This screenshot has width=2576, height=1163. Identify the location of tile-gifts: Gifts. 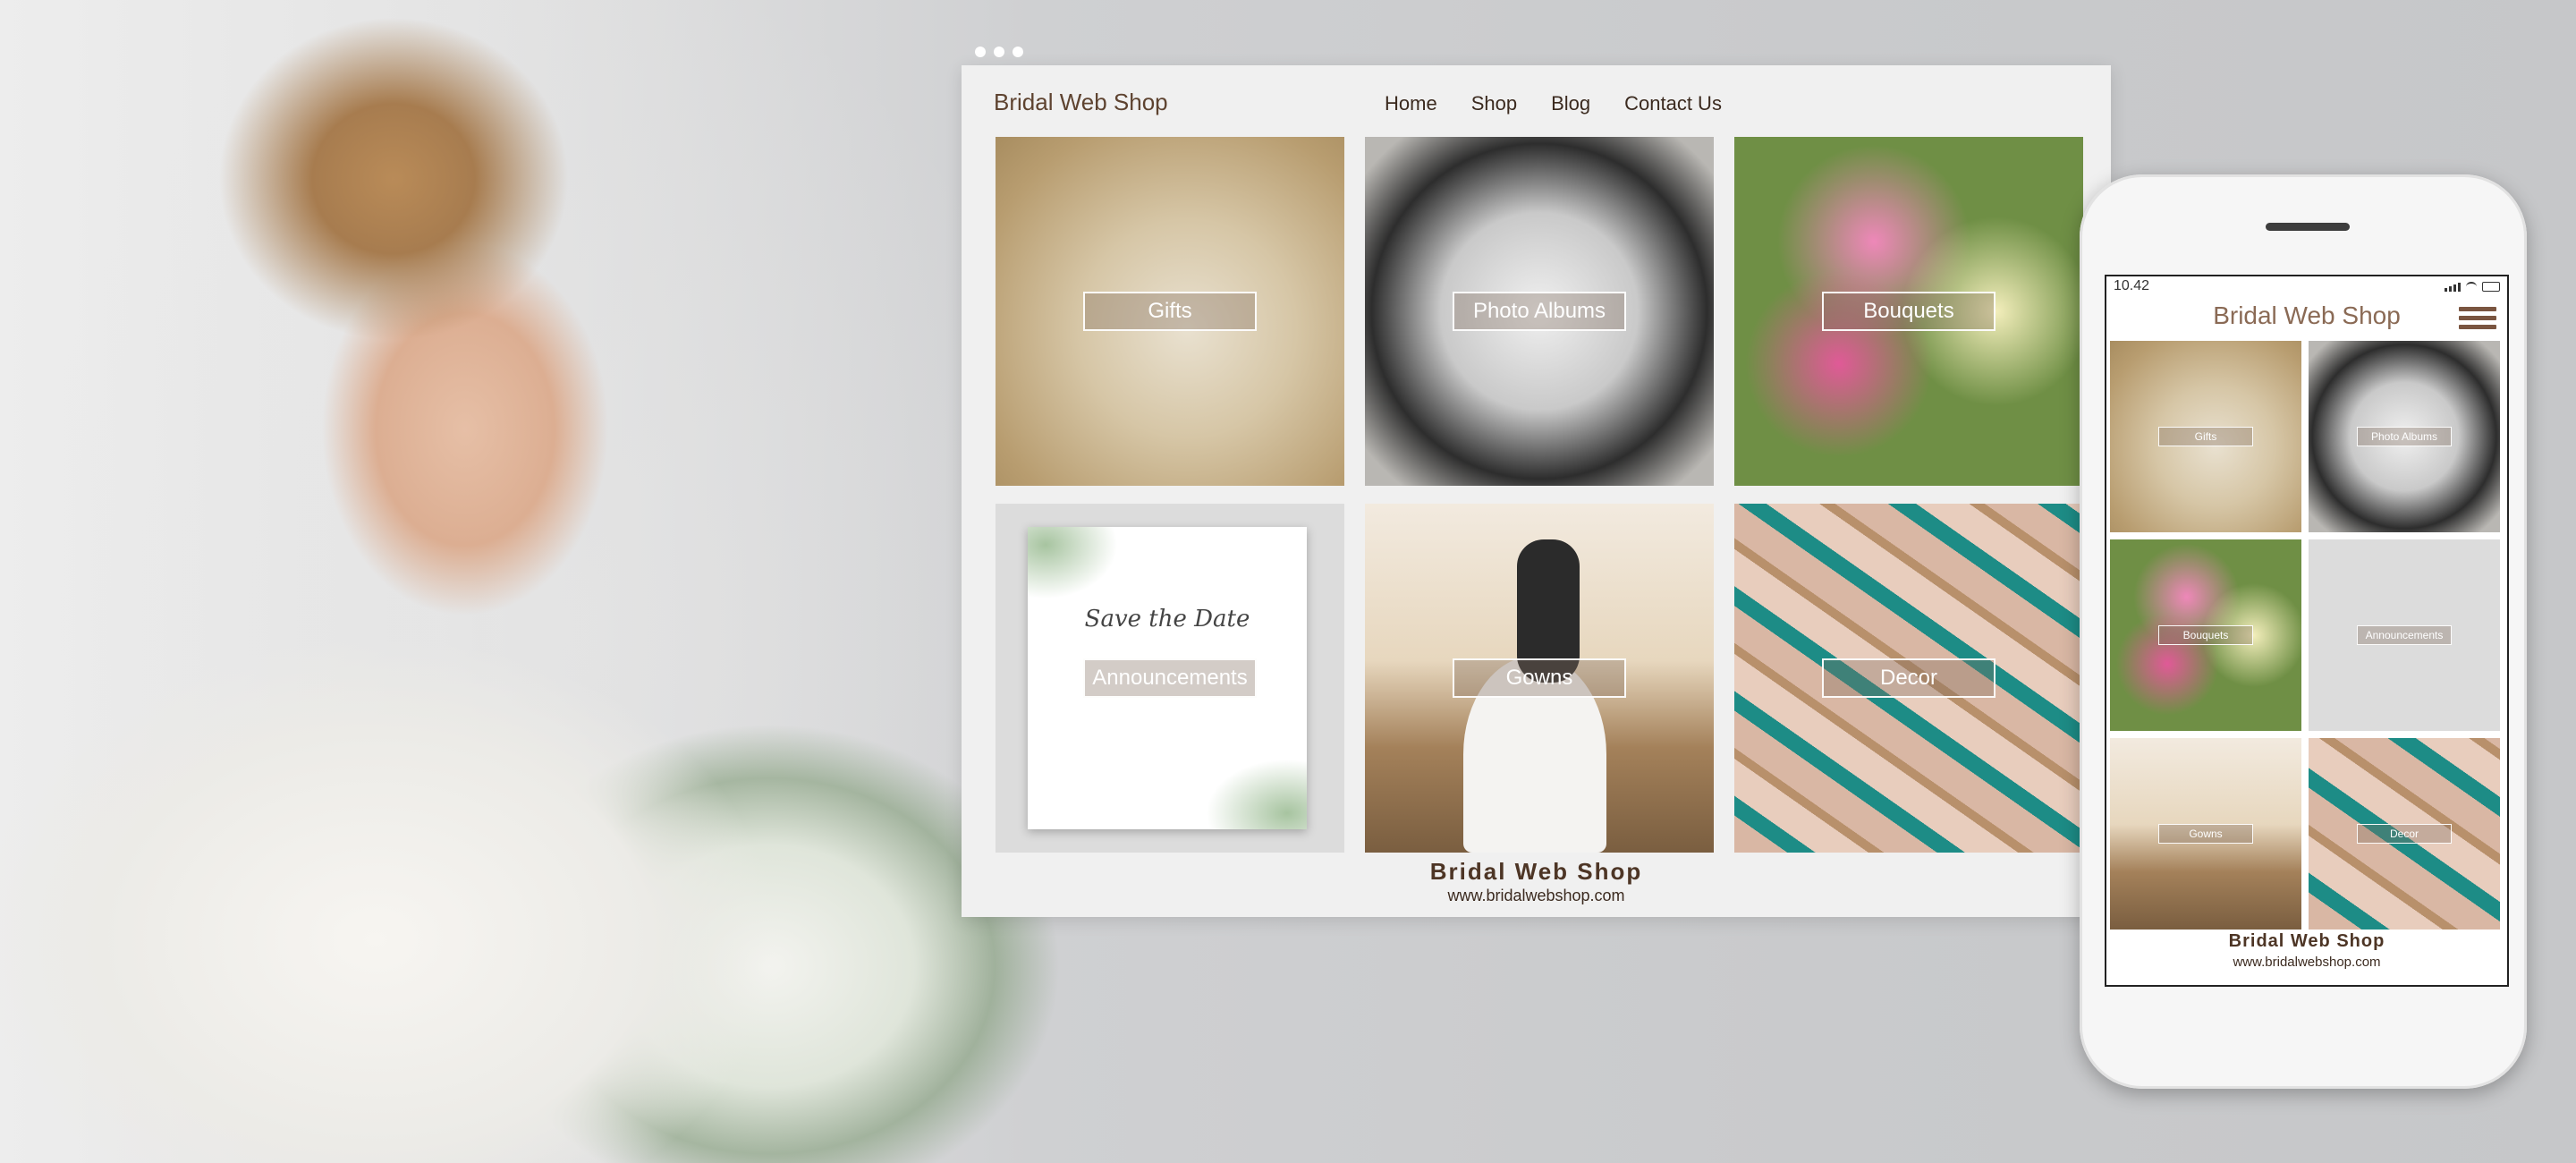
(1170, 312).